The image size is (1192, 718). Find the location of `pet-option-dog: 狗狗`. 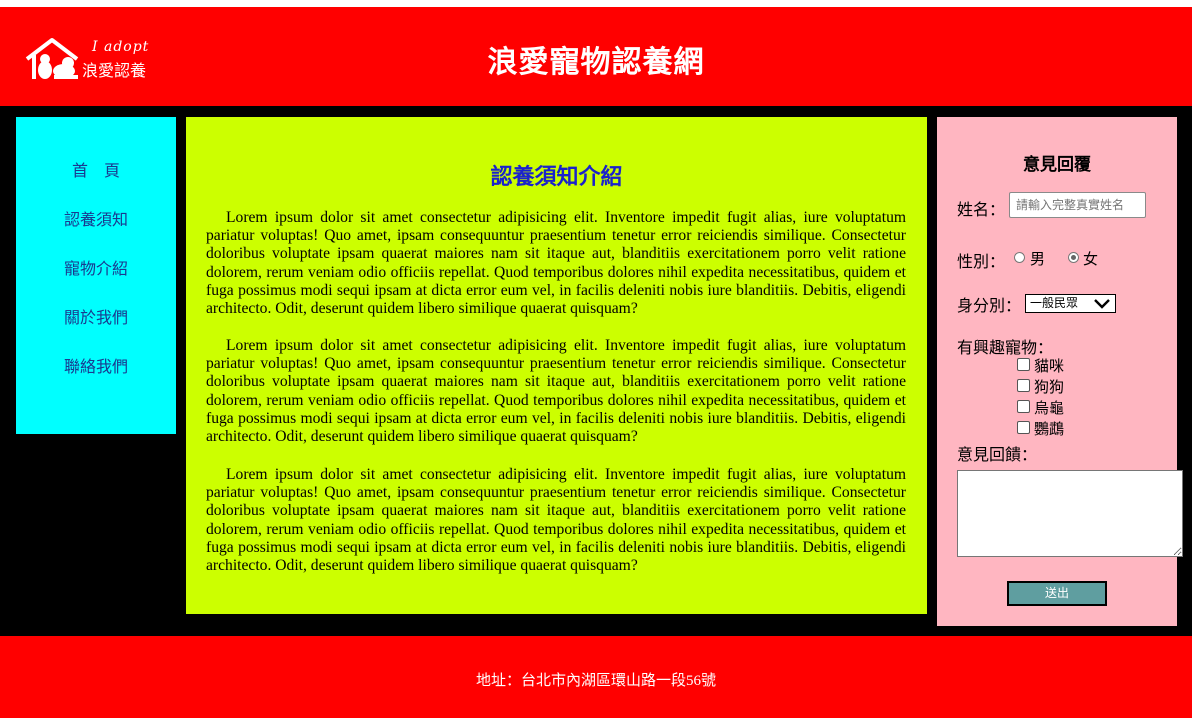

pet-option-dog: 狗狗 is located at coordinates (1049, 387).